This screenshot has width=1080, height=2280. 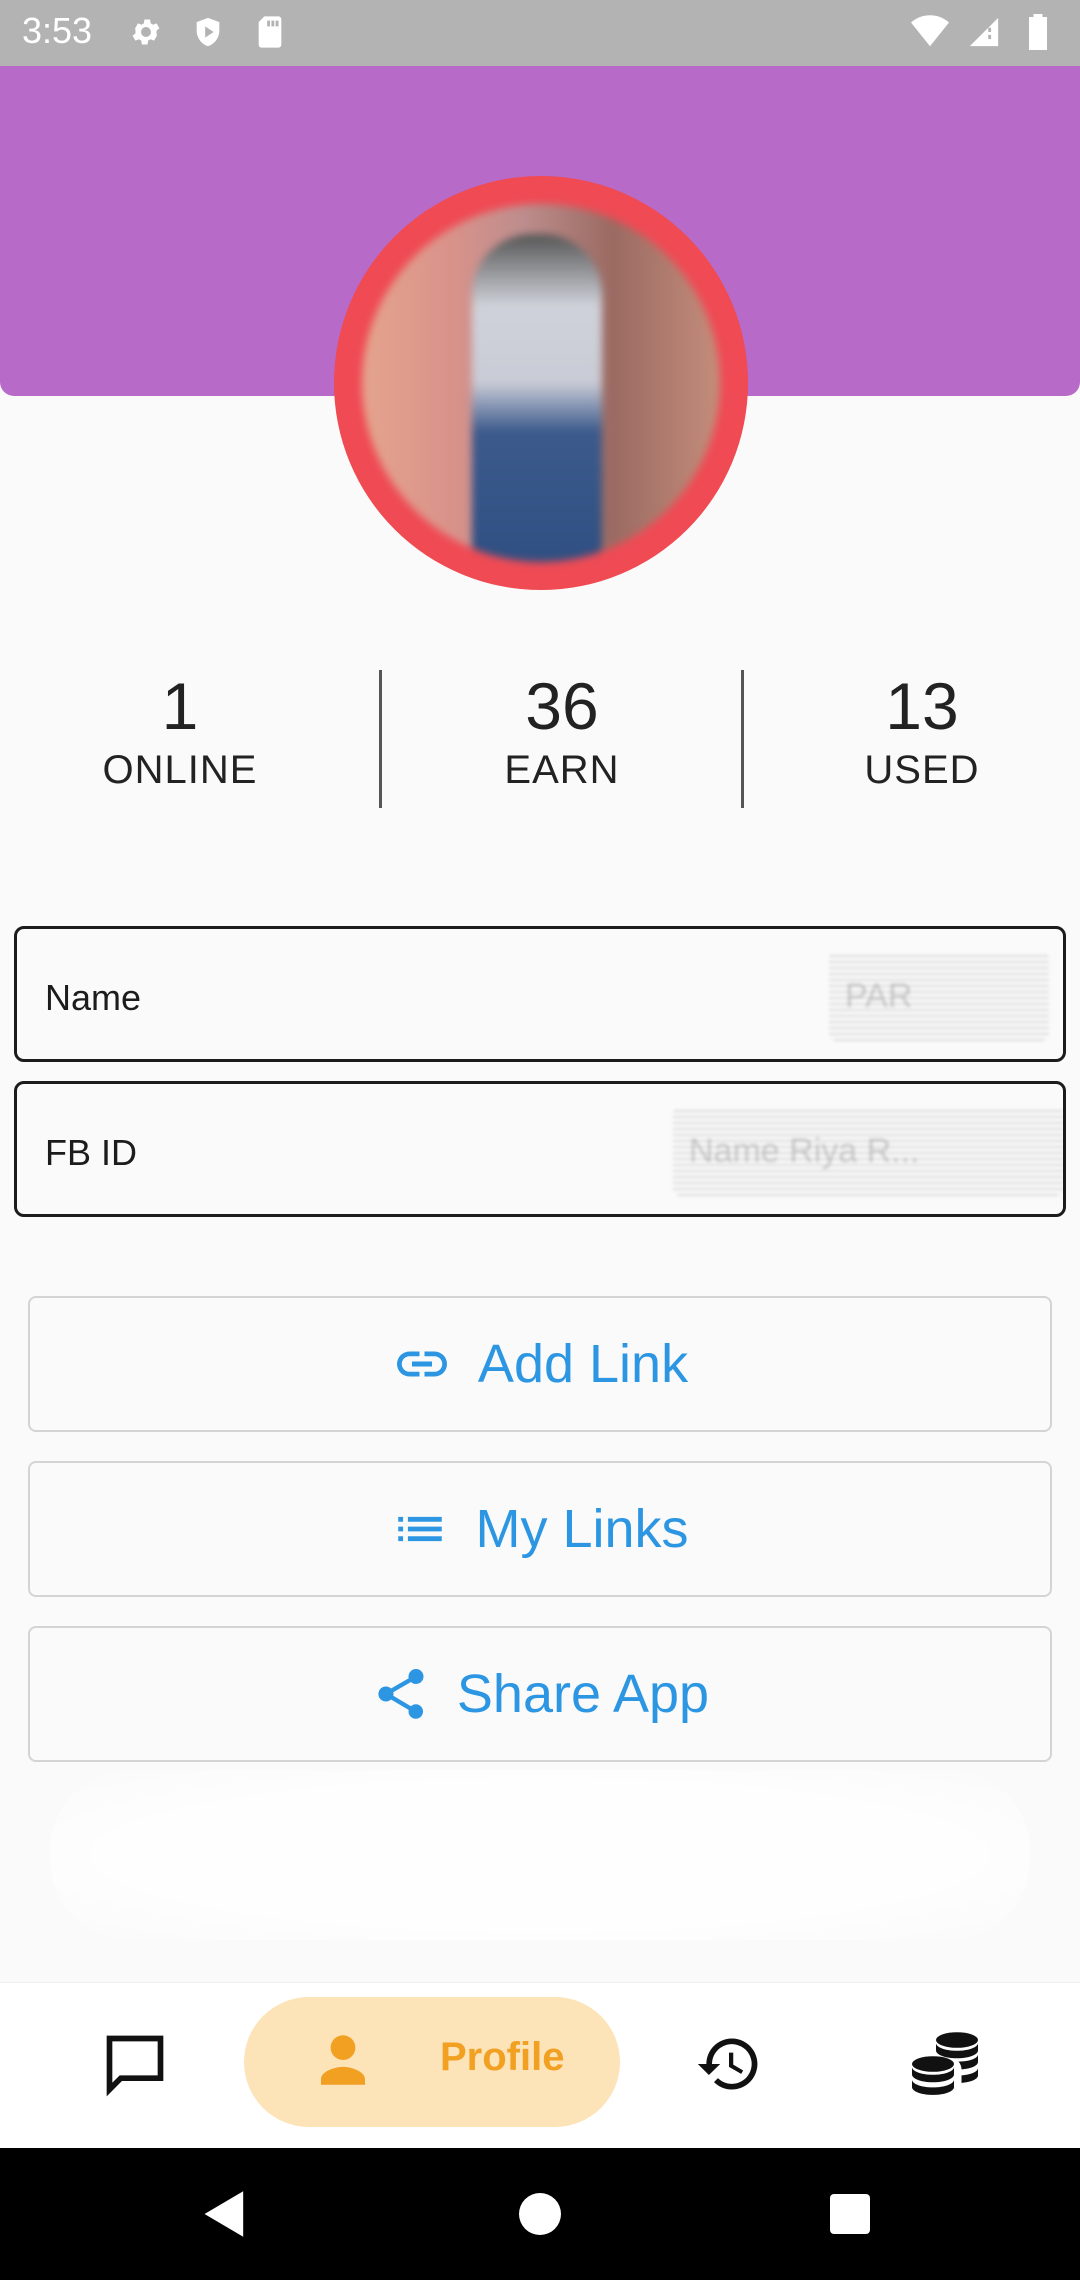 I want to click on my-links-button: My Links, so click(x=540, y=1529).